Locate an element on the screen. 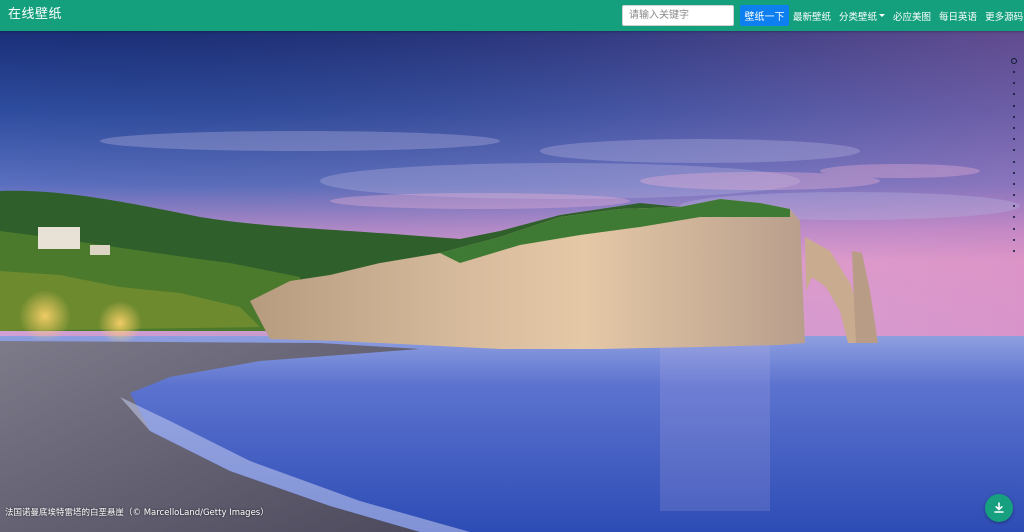 The width and height of the screenshot is (1024, 532). nav-daily-english-label: 每日英语 is located at coordinates (958, 17).